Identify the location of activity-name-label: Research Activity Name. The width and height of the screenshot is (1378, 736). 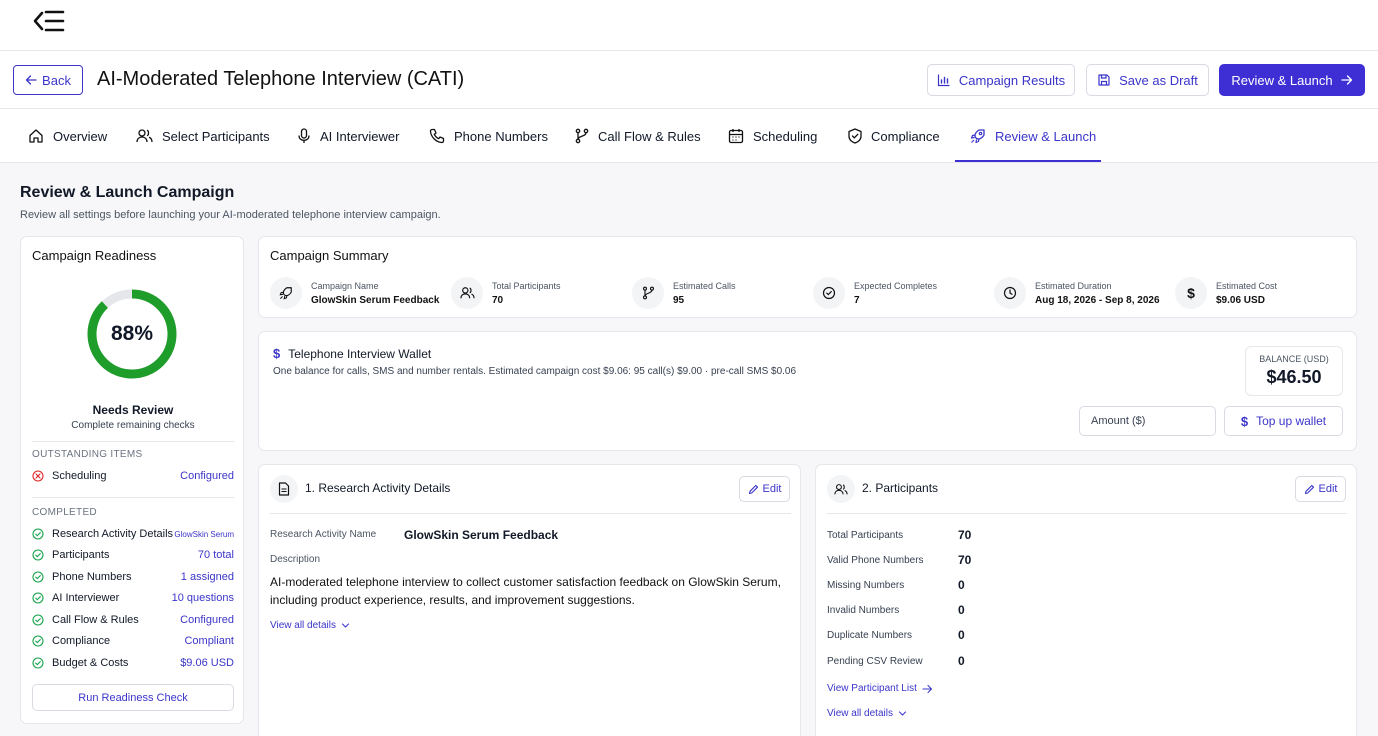
(323, 534).